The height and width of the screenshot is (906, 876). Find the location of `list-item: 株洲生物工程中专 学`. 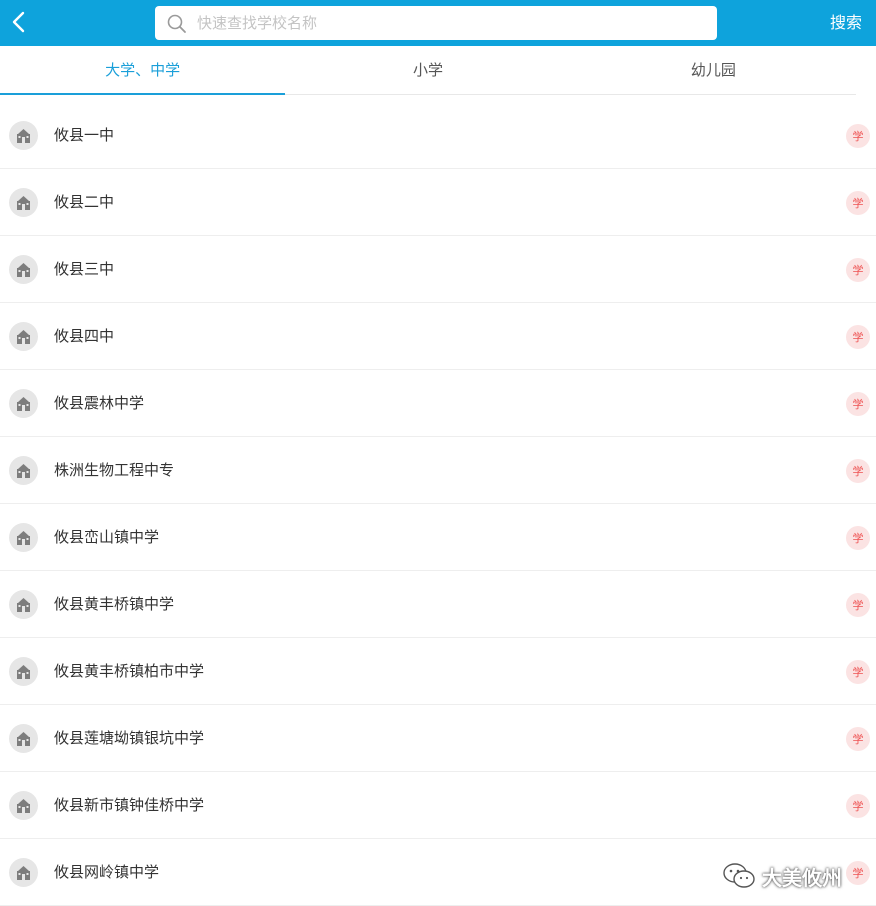

list-item: 株洲生物工程中专 学 is located at coordinates (438, 470).